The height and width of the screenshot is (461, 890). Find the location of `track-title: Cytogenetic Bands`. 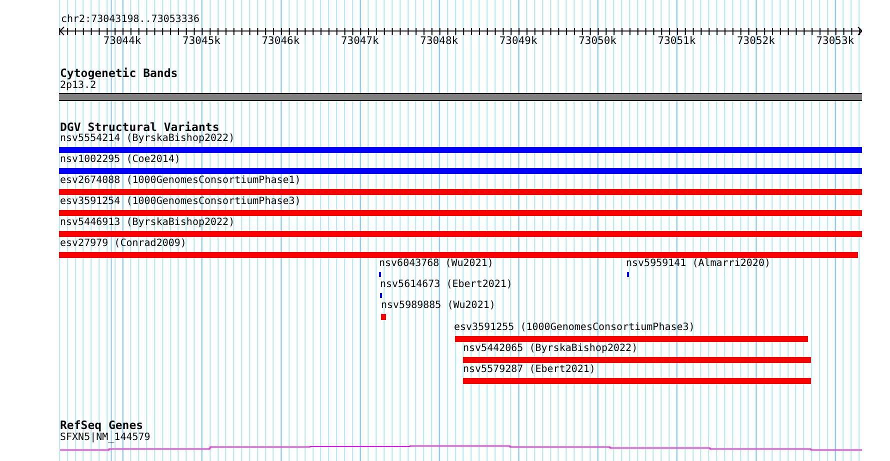

track-title: Cytogenetic Bands is located at coordinates (119, 73).